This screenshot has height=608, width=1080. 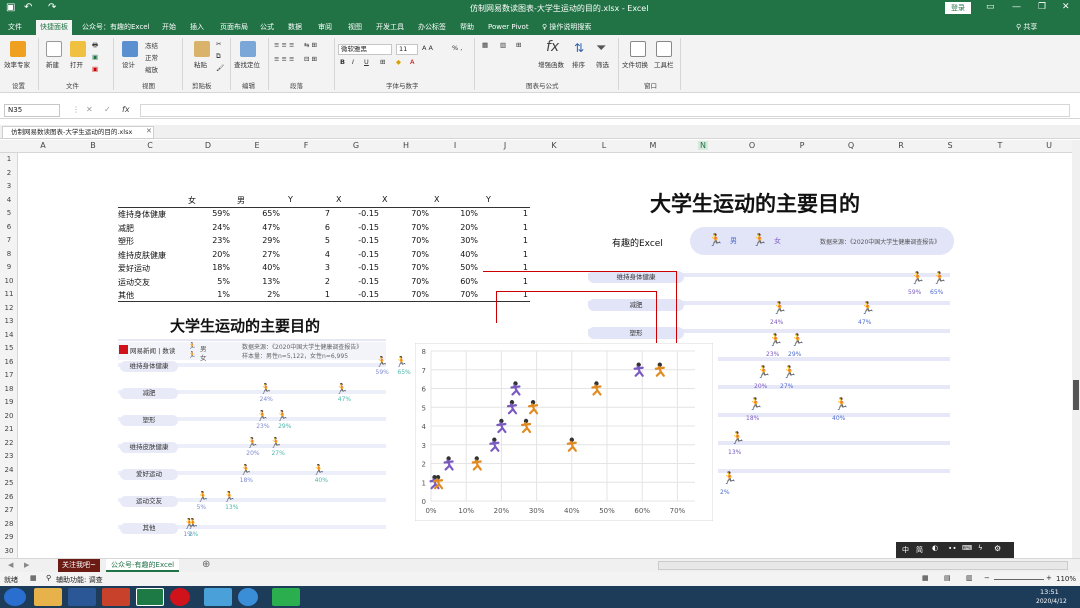 What do you see at coordinates (935, 548) in the screenshot?
I see `float-moon-icon: ◐` at bounding box center [935, 548].